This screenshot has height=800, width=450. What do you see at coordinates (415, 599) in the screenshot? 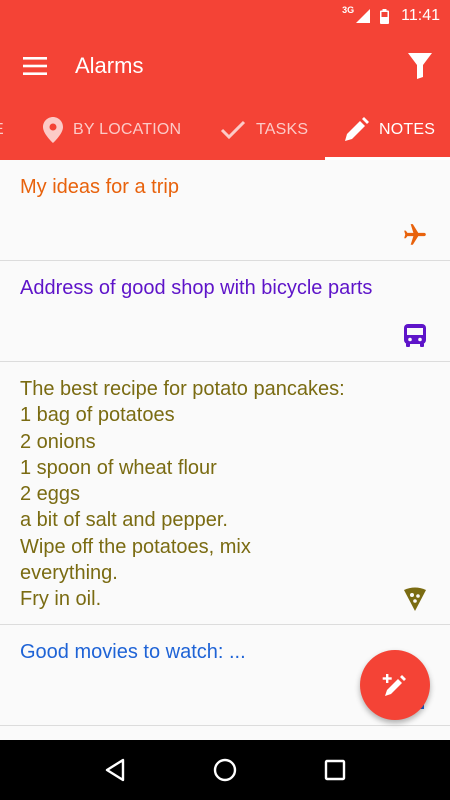
I see `pizza-icon` at bounding box center [415, 599].